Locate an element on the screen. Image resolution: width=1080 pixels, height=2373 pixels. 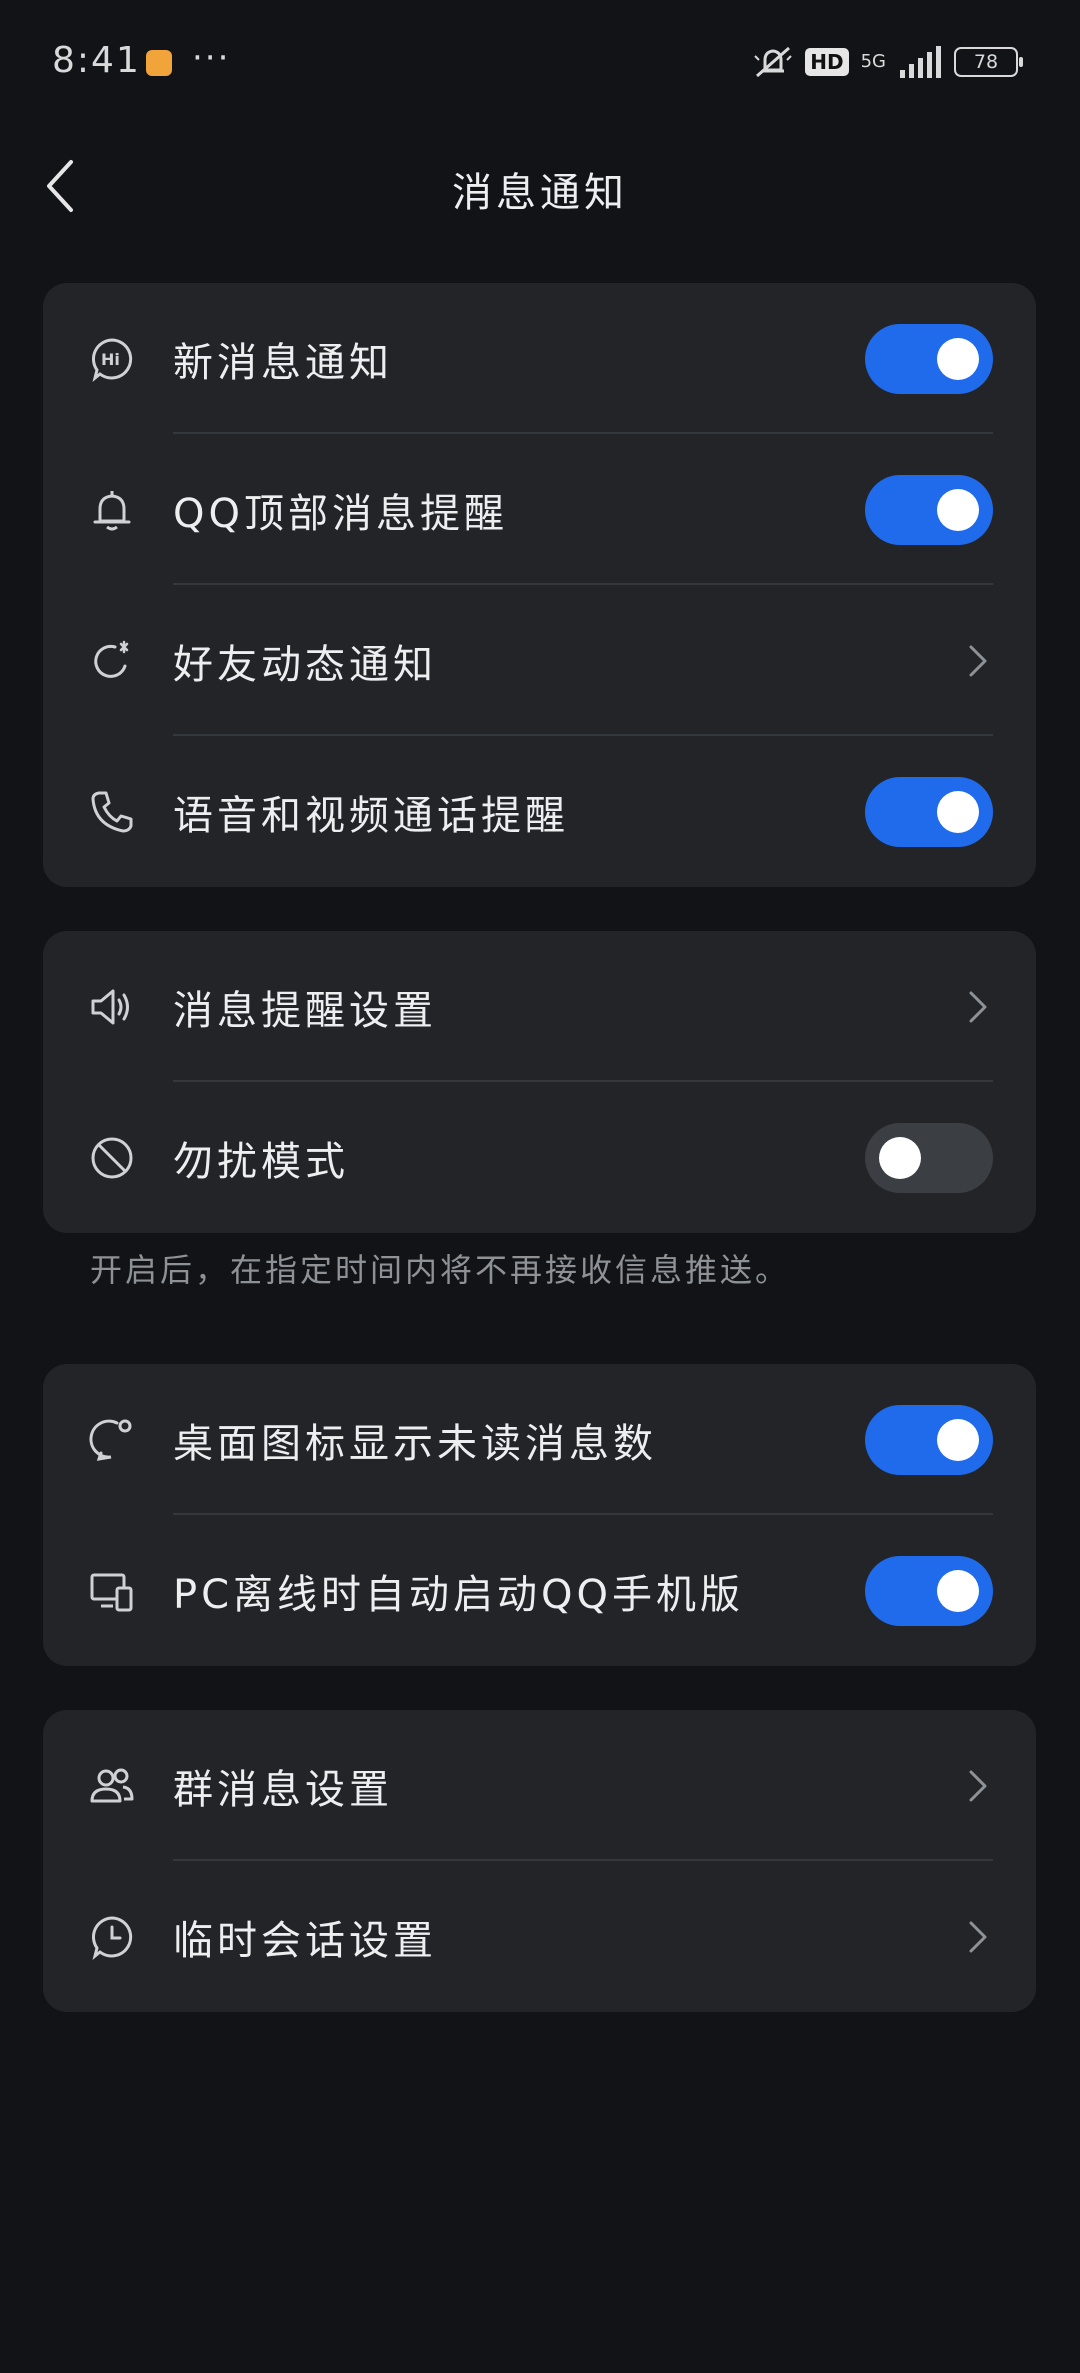
card-alert-settings: 消息提醒设置 勿扰模式 is located at coordinates (539, 1082).